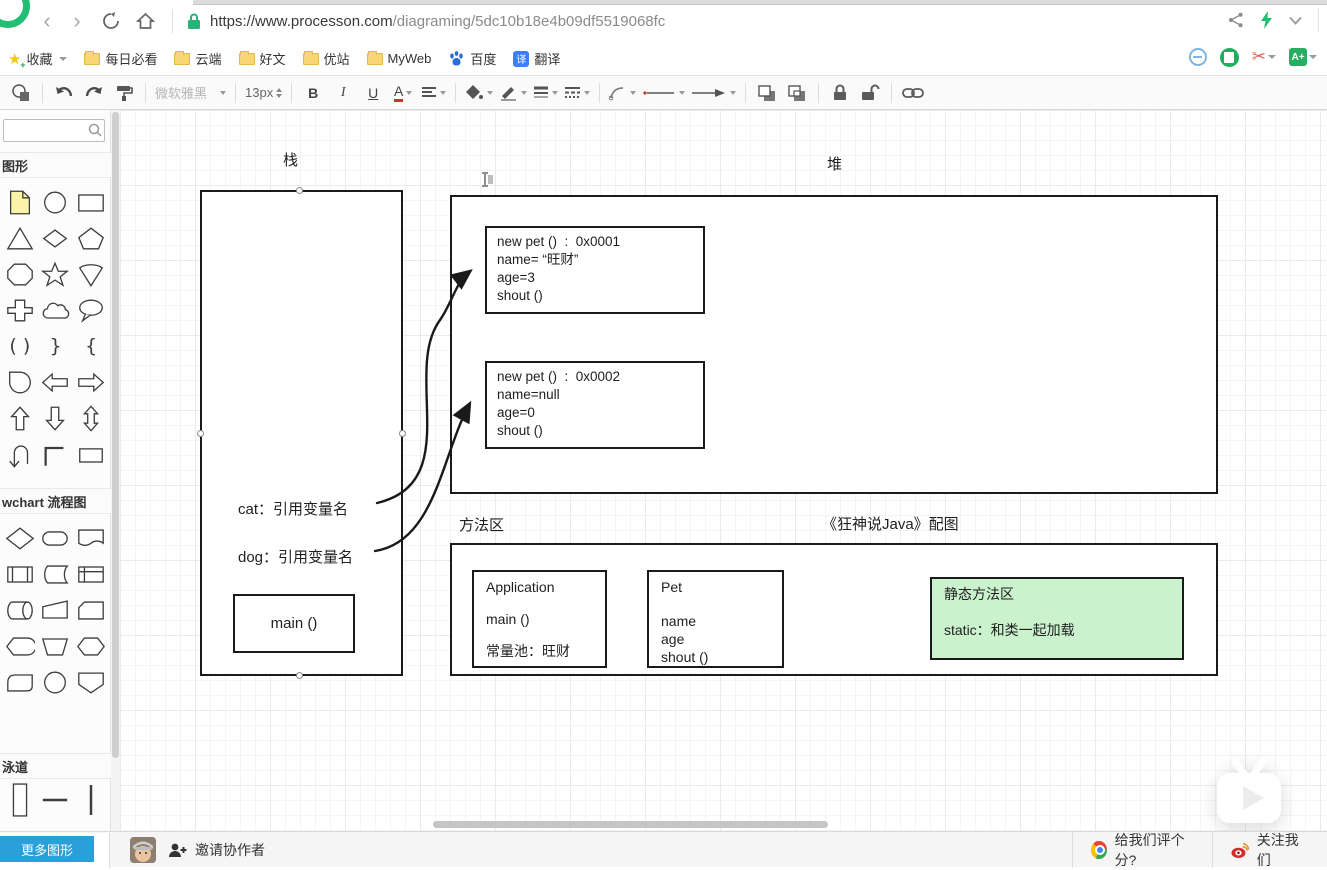 This screenshot has width=1327, height=870. I want to click on shape-right-brace: }, so click(55, 346).